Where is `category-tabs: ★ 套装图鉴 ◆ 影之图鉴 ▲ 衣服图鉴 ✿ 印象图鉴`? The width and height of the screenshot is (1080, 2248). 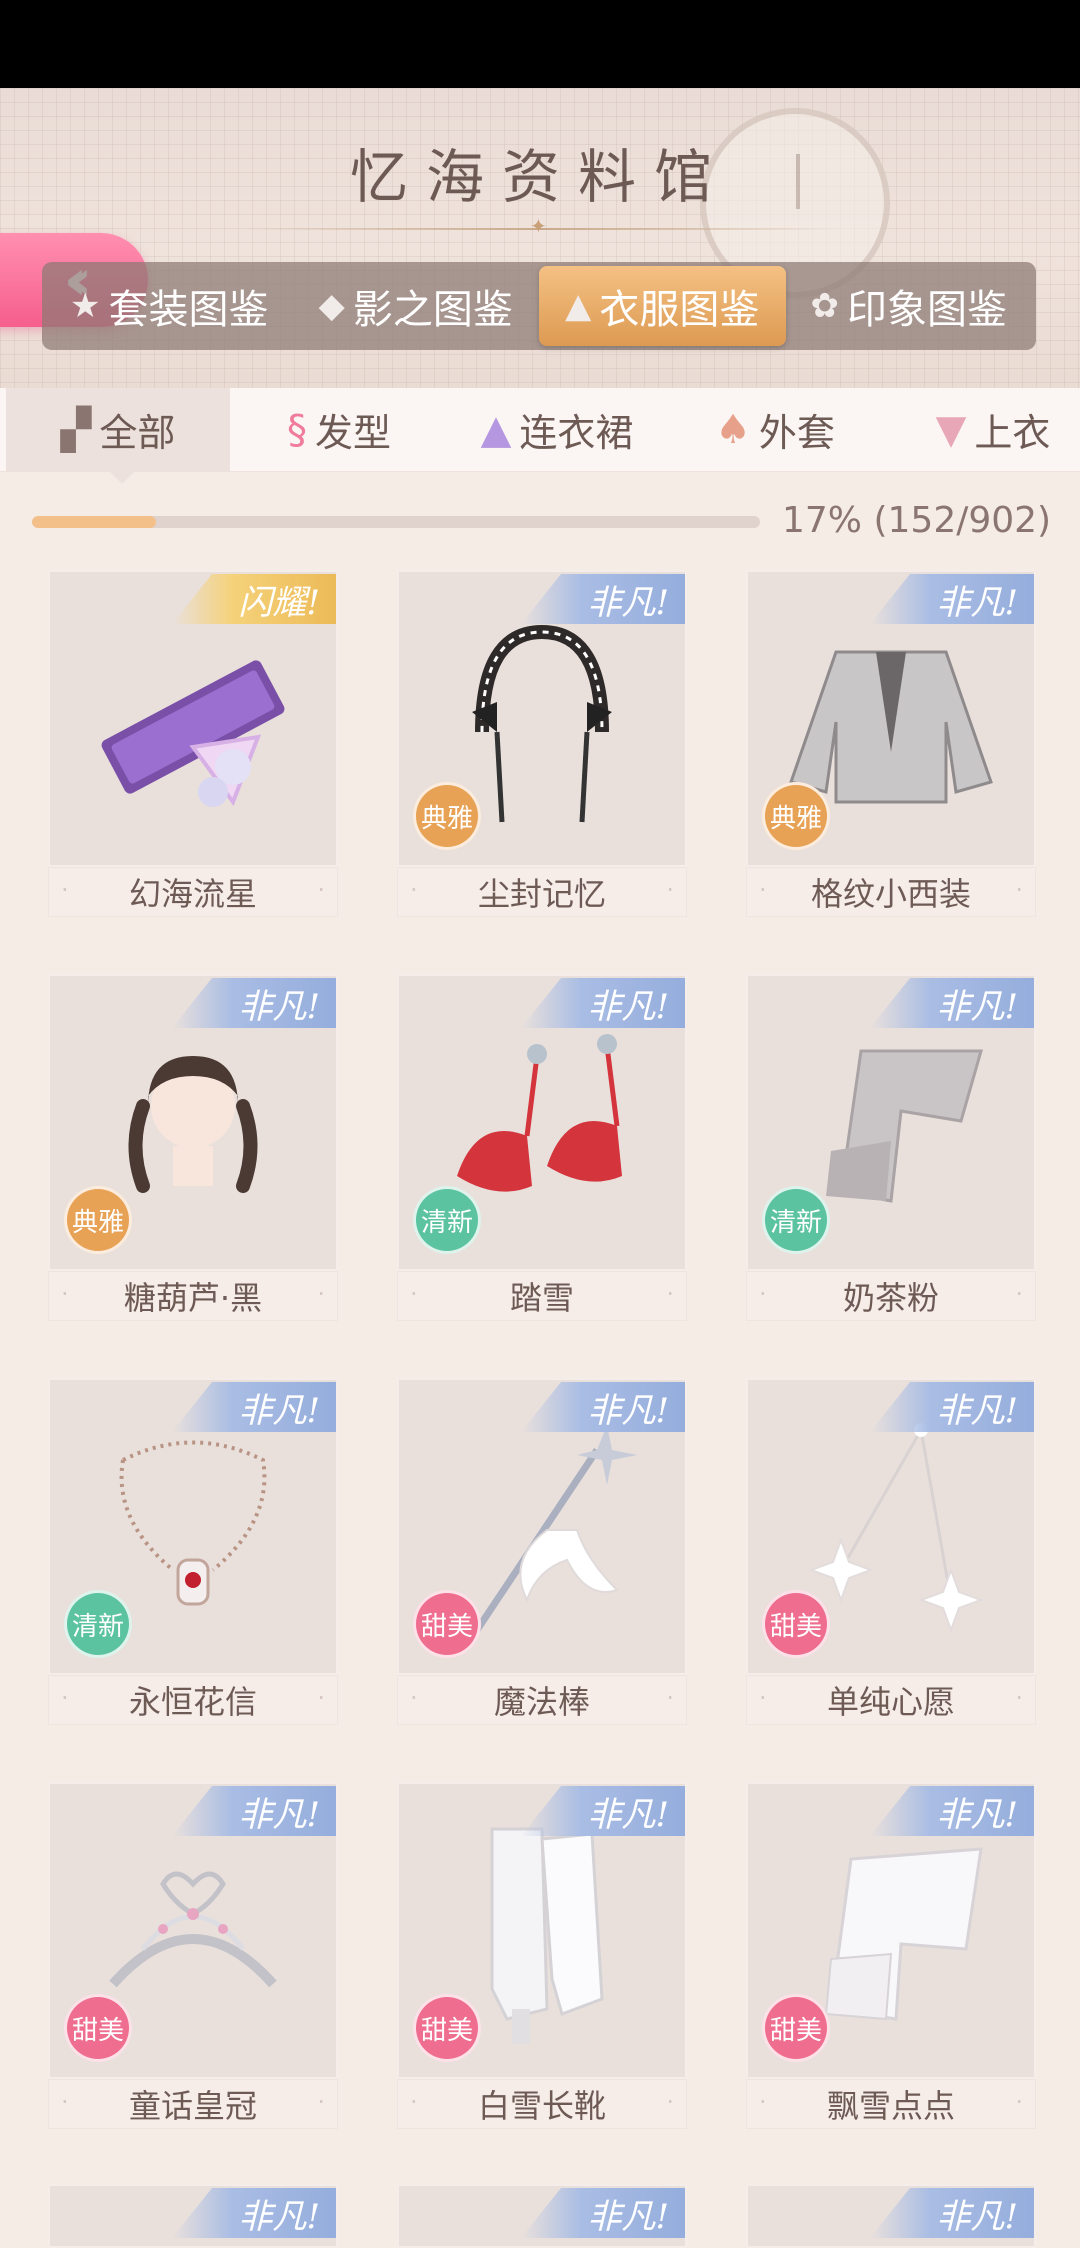 category-tabs: ★ 套装图鉴 ◆ 影之图鉴 ▲ 衣服图鉴 ✿ 印象图鉴 is located at coordinates (539, 306).